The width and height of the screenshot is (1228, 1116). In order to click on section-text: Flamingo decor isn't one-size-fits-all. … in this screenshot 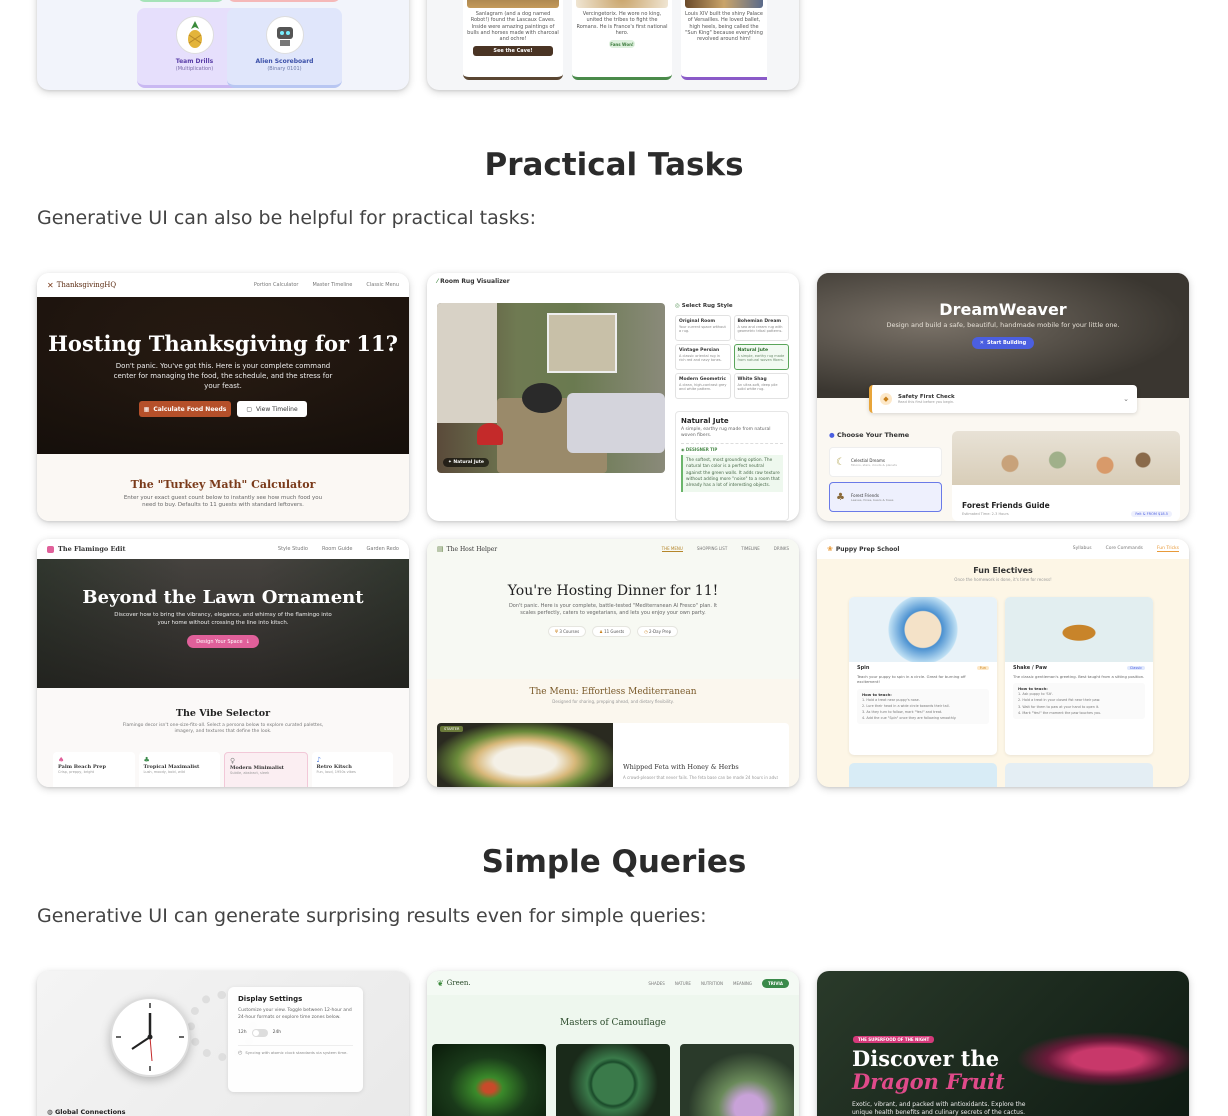, I will do `click(223, 729)`.